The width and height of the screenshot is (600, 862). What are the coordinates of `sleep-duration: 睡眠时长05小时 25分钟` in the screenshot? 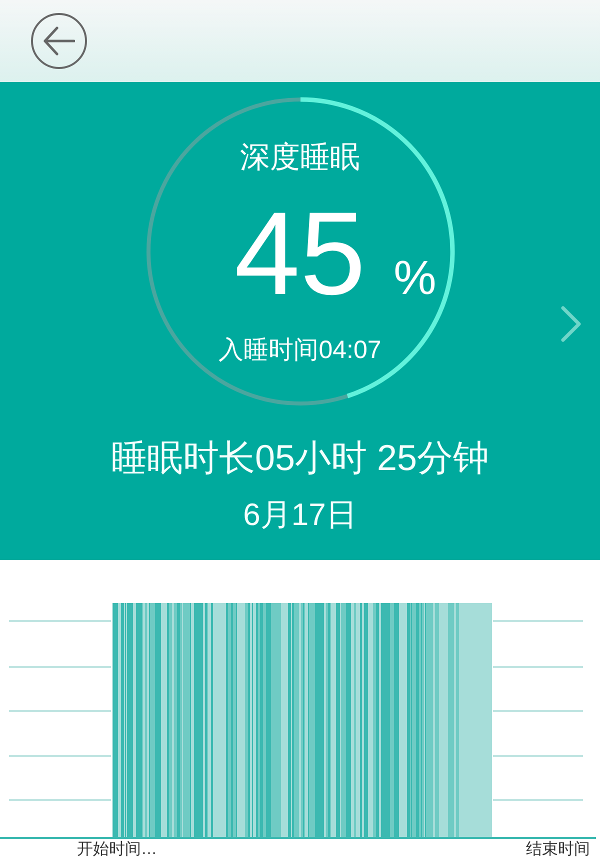 It's located at (300, 458).